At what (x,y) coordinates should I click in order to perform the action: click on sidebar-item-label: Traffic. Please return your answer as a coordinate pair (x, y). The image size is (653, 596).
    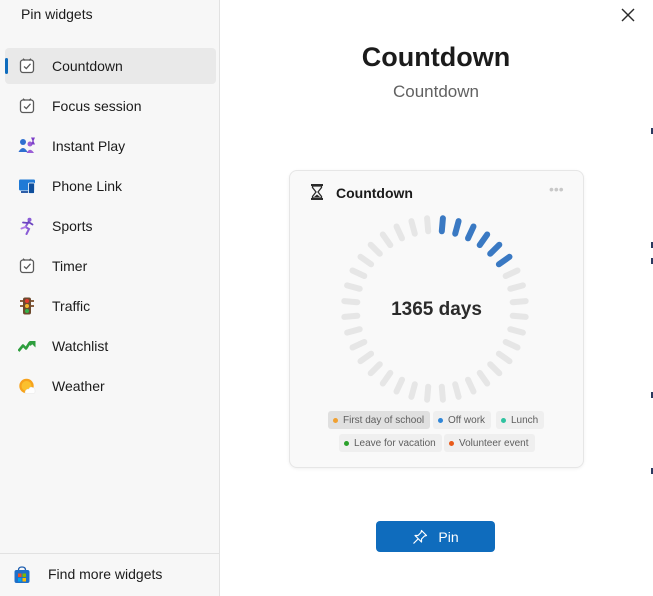
    Looking at the image, I should click on (71, 306).